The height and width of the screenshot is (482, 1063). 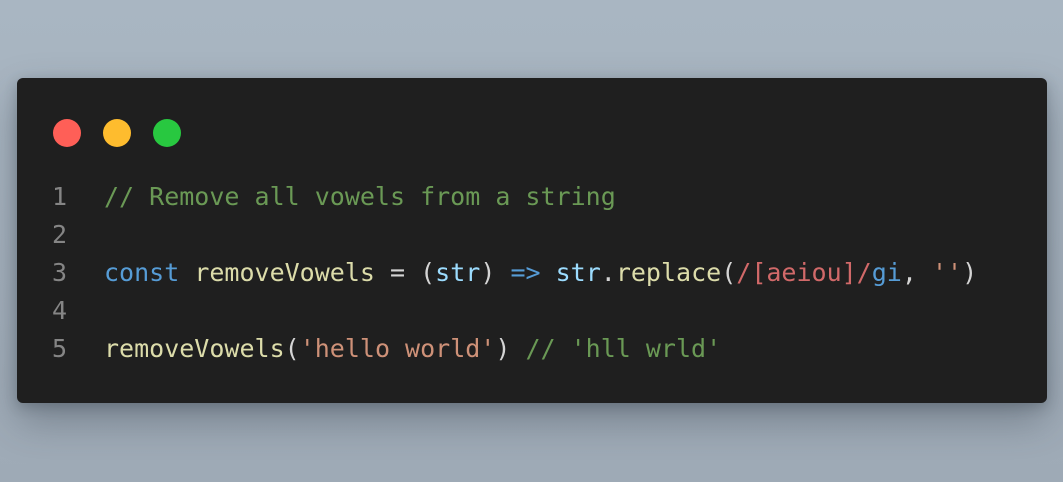 What do you see at coordinates (67, 133) in the screenshot?
I see `close-button` at bounding box center [67, 133].